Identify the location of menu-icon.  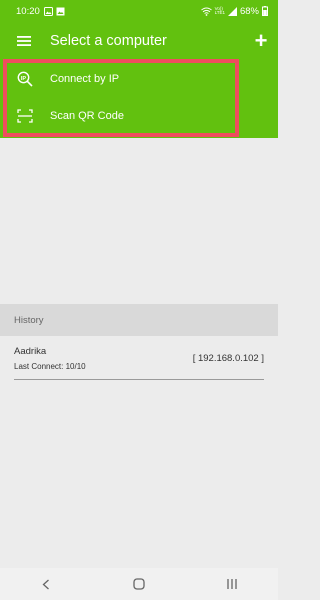
(24, 41).